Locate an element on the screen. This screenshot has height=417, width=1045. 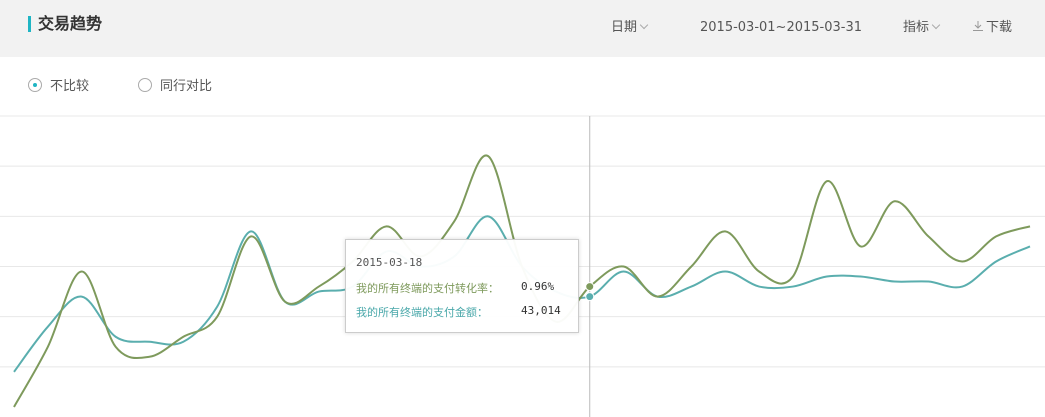
tooltip-conversion-label: 我的所有终端的支付转化率： is located at coordinates (427, 288).